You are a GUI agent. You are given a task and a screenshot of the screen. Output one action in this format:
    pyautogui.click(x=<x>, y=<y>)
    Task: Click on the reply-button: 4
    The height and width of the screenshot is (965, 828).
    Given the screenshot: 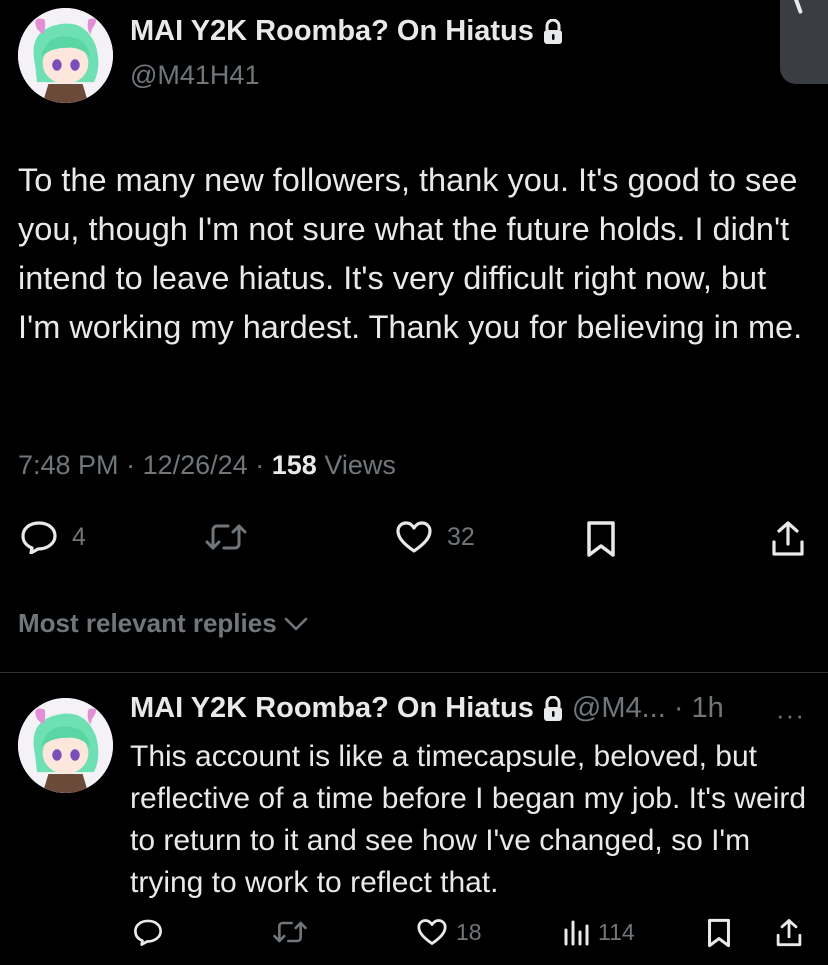 What is the action you would take?
    pyautogui.click(x=53, y=537)
    